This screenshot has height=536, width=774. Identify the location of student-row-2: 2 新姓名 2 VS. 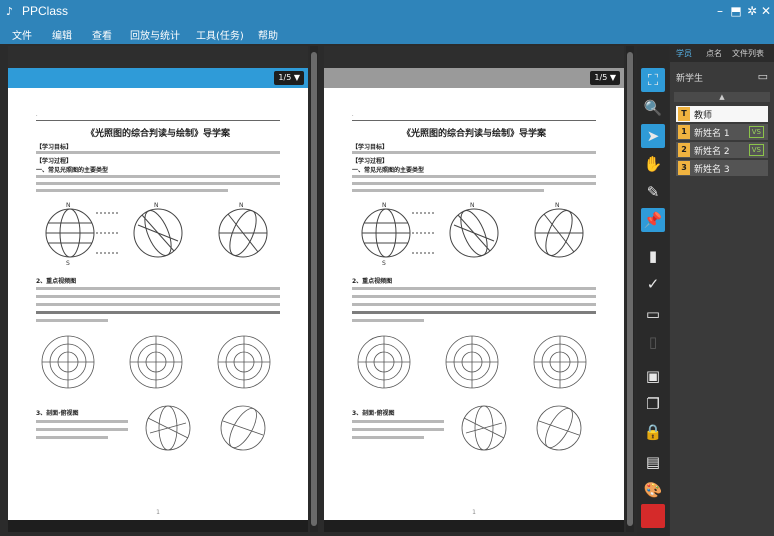
(722, 150).